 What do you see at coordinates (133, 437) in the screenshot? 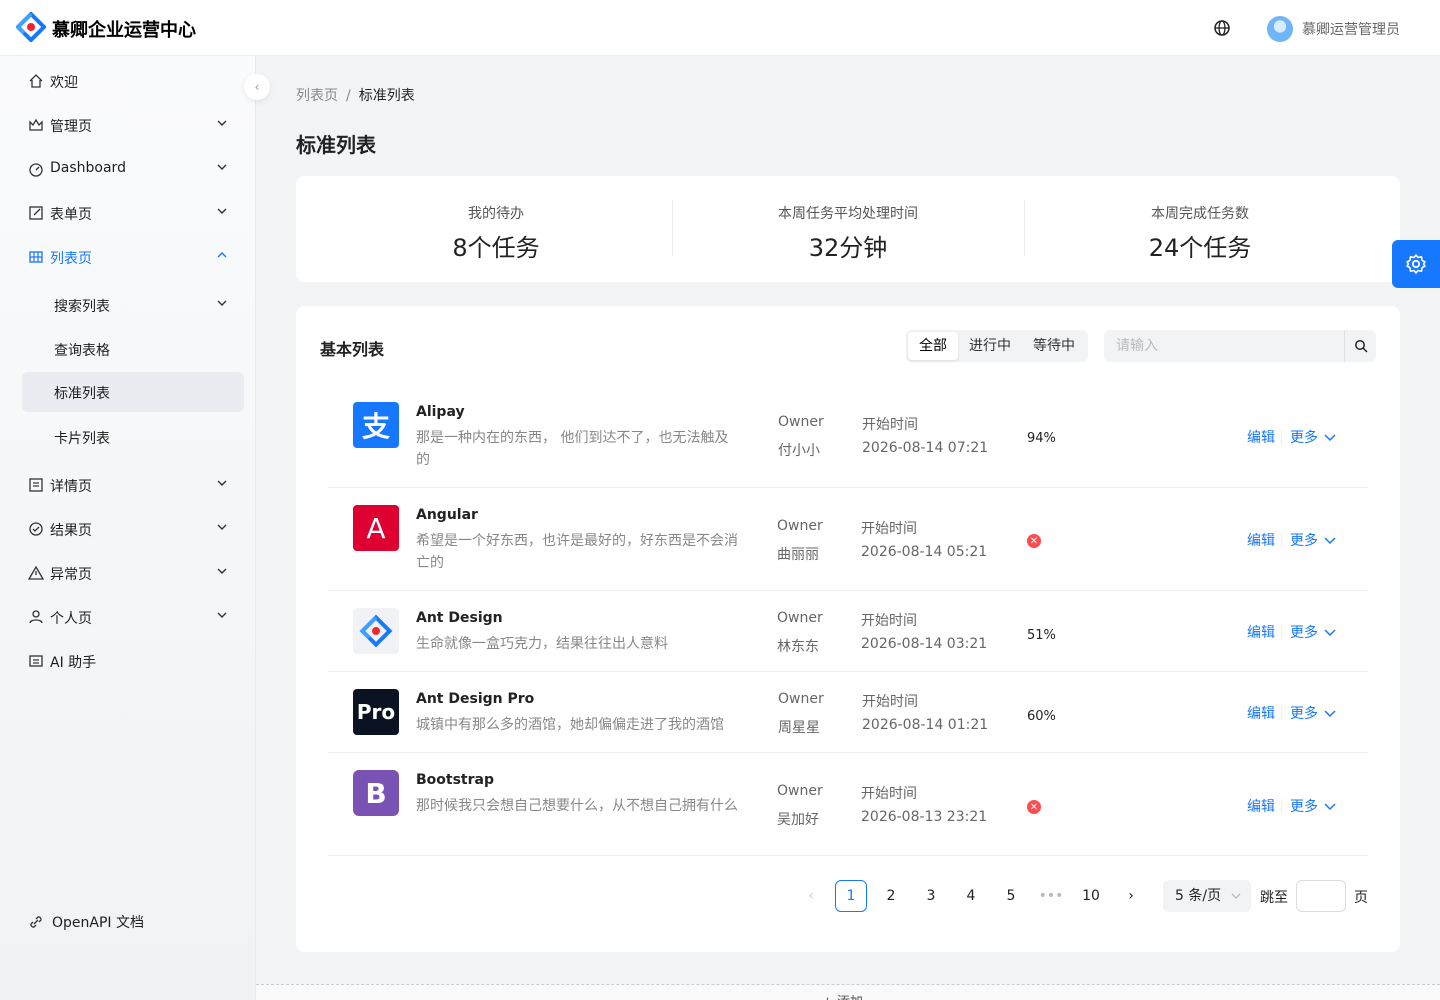
I see `sidebar-item-card-list: 卡片列表` at bounding box center [133, 437].